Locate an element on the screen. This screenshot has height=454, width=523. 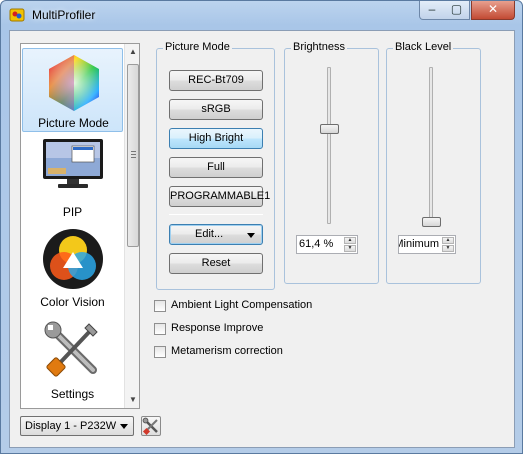
color-hexagon-icon is located at coordinates (74, 83).